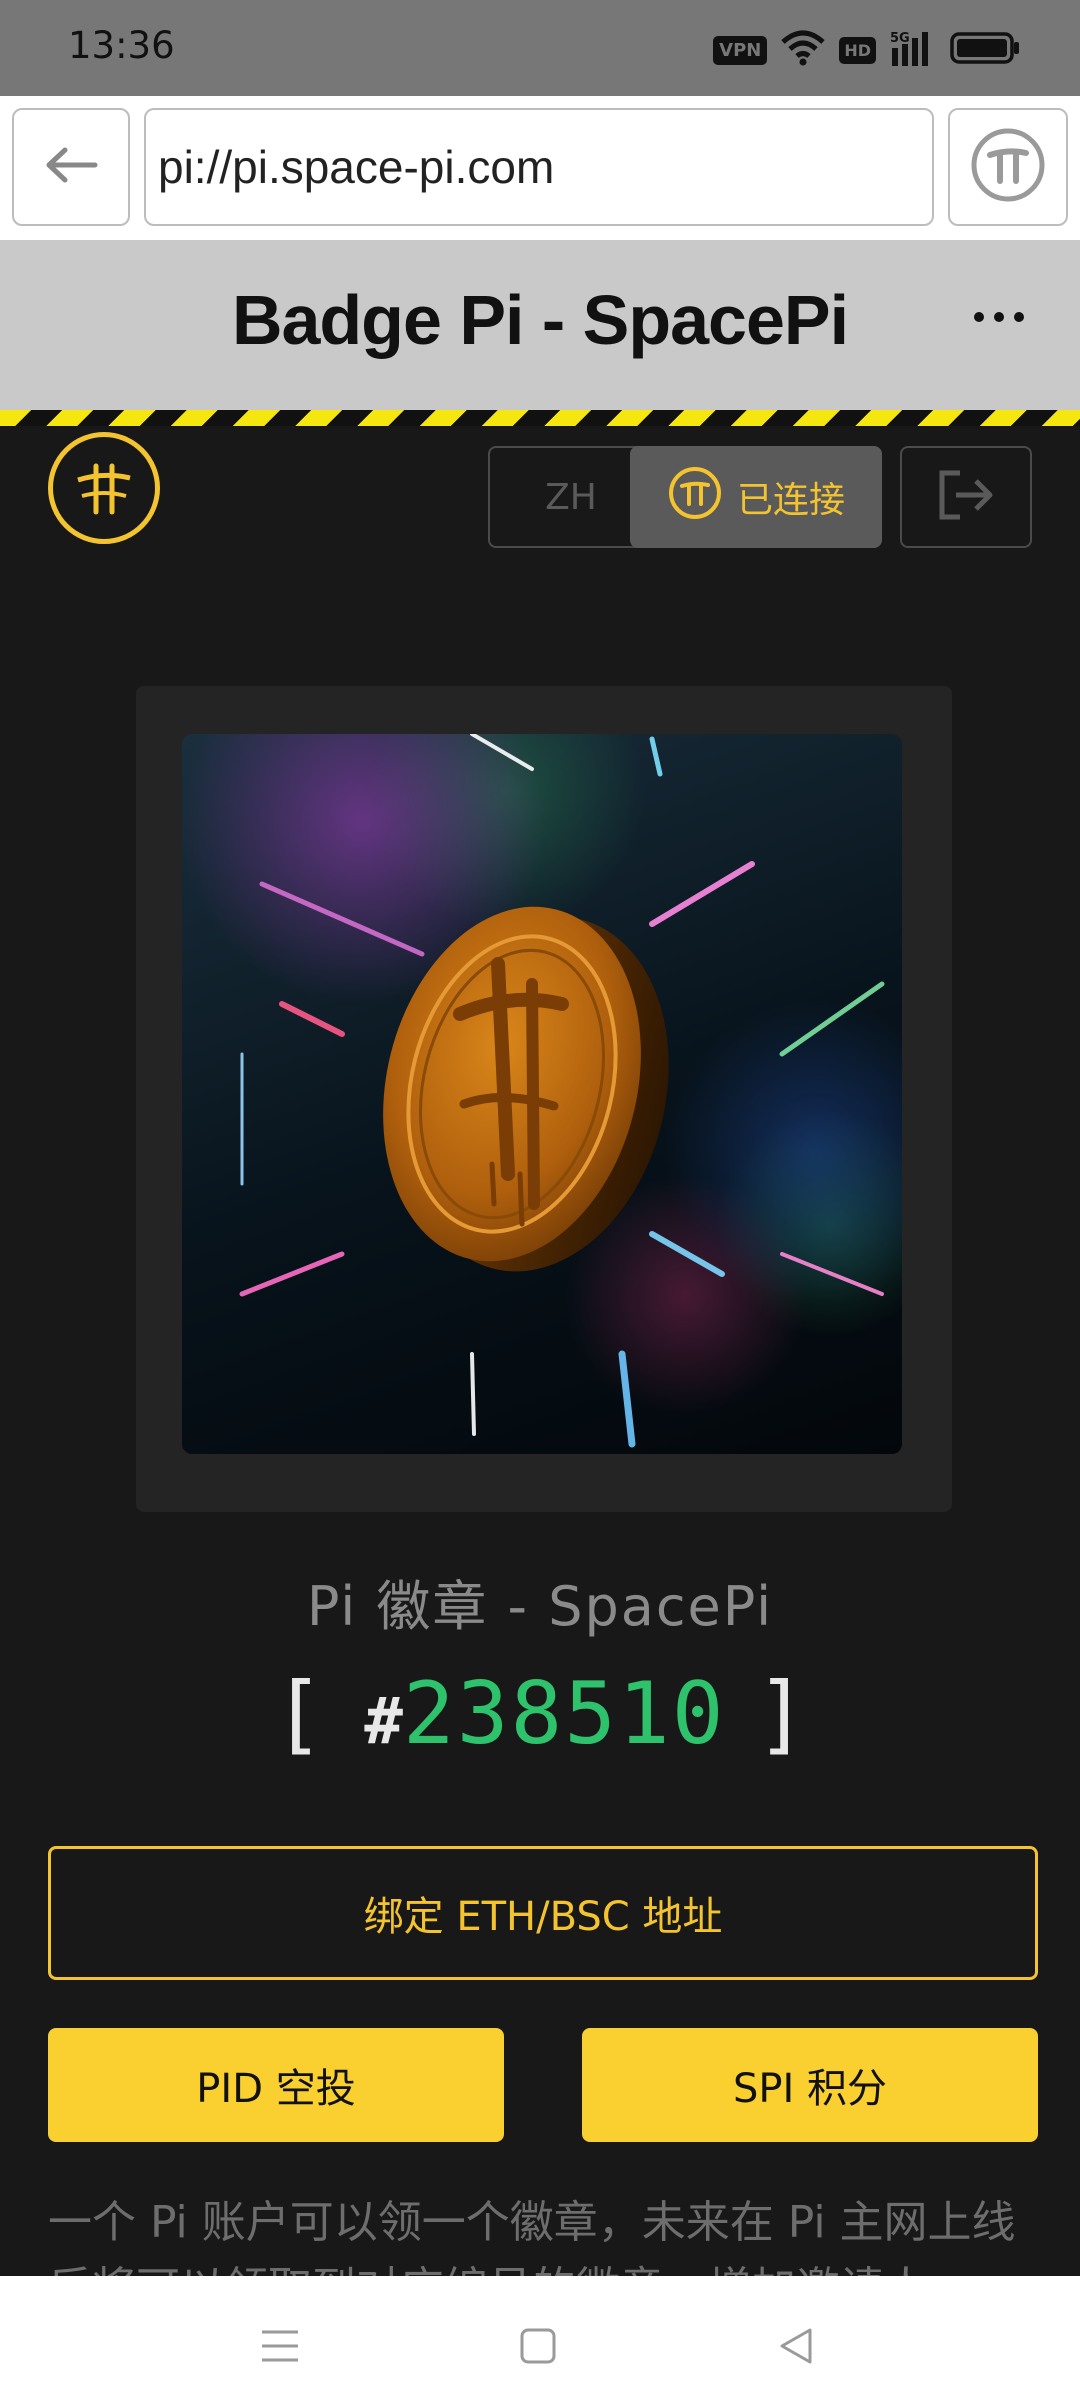 Image resolution: width=1080 pixels, height=2408 pixels. I want to click on badge-number: [ #238510], so click(540, 1714).